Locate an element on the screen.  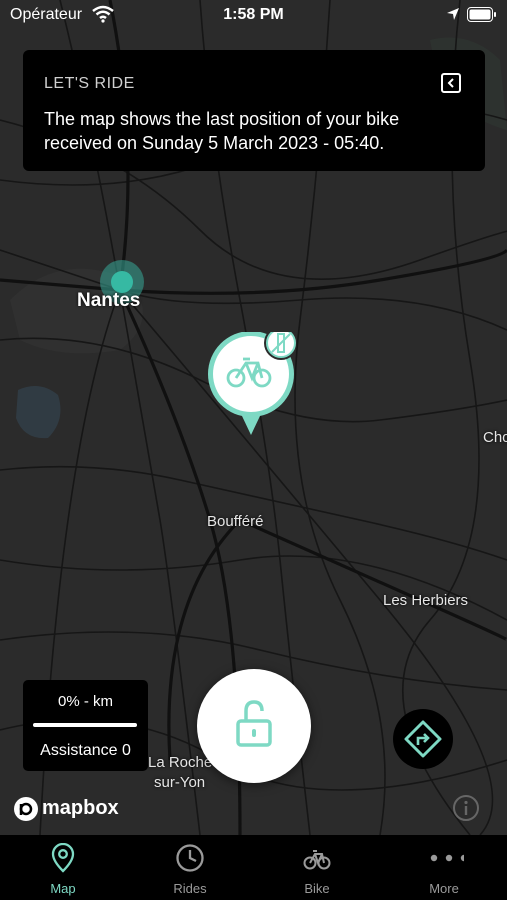
tab-map-label: Map is located at coordinates (63, 888).